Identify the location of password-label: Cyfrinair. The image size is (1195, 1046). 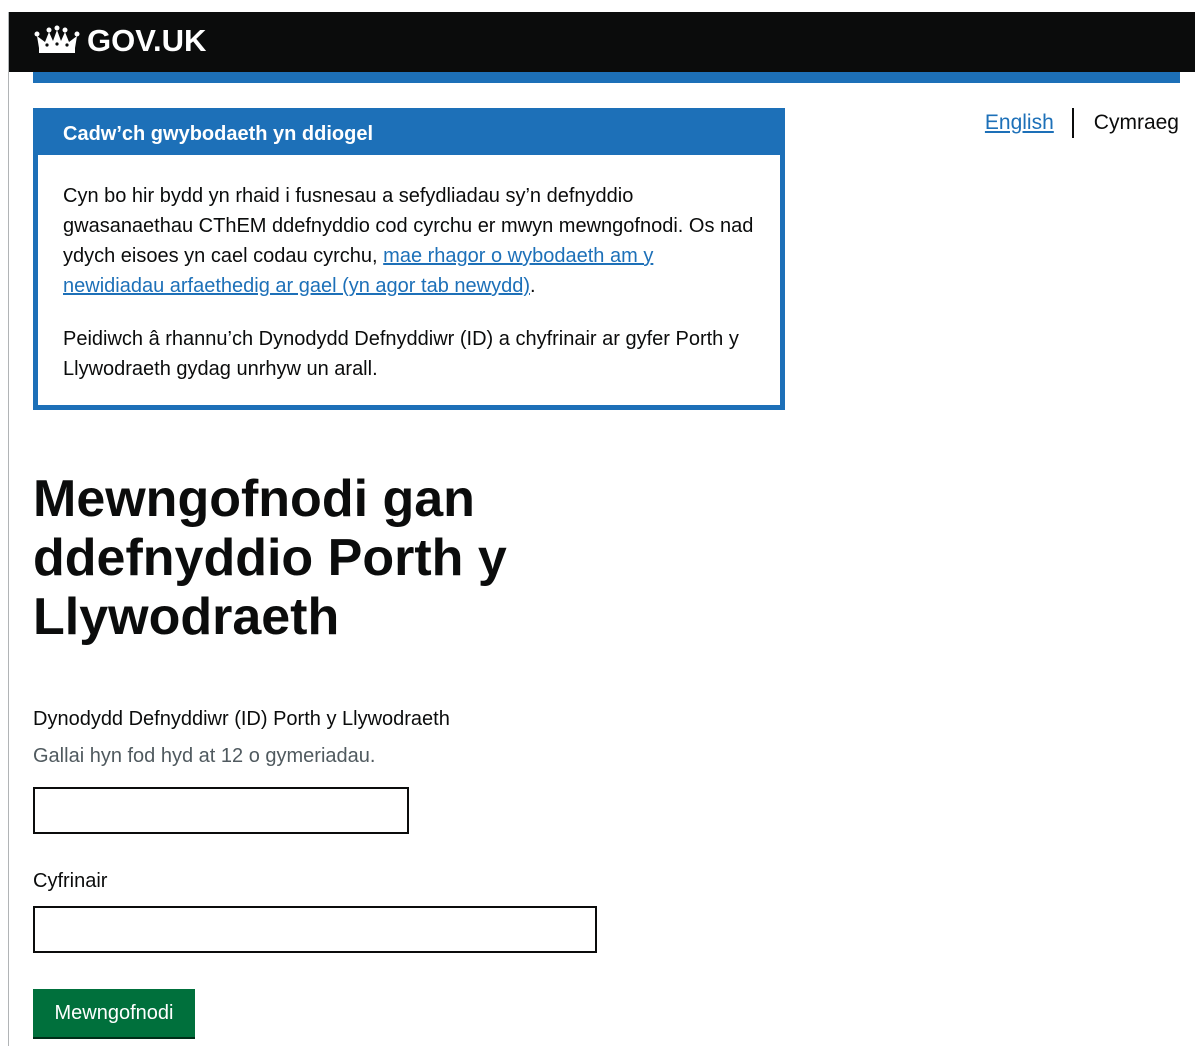
(70, 881).